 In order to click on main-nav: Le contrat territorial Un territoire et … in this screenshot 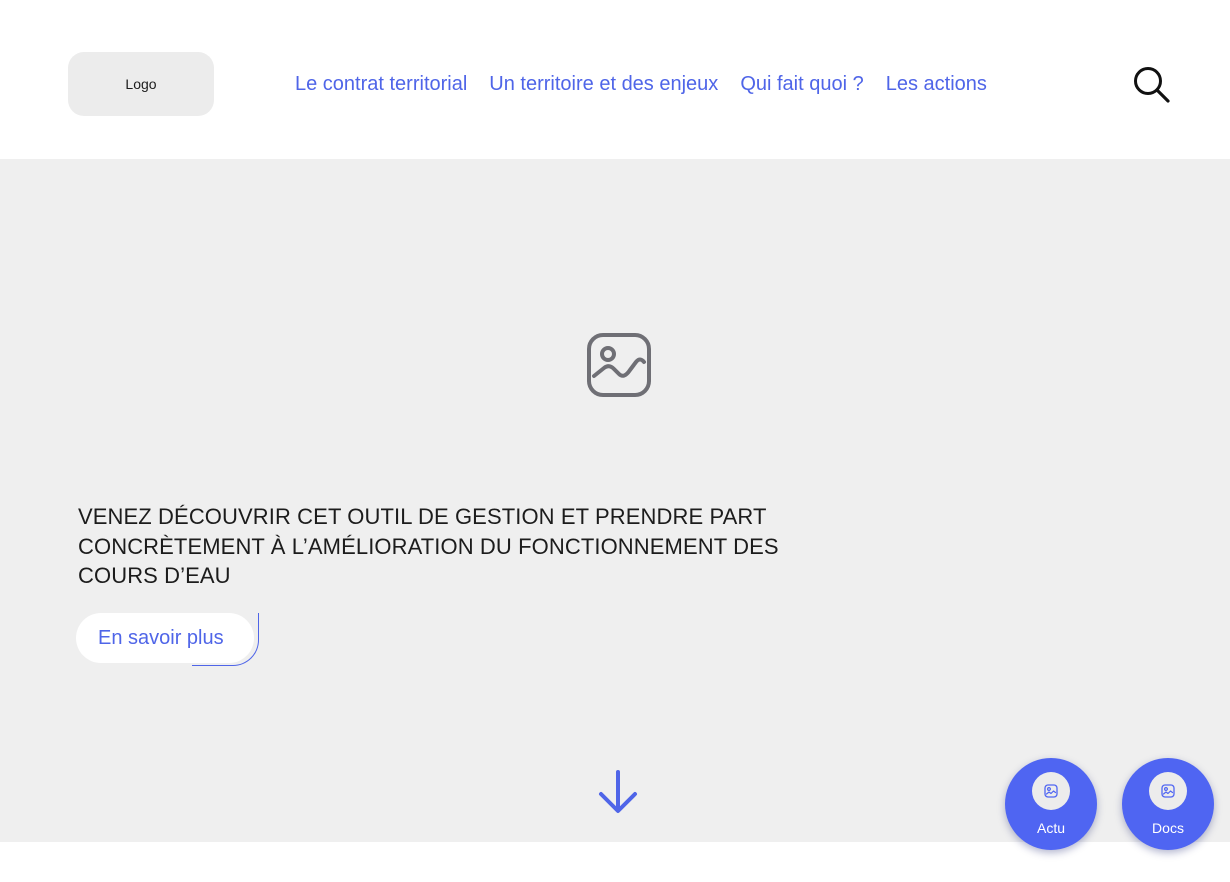, I will do `click(641, 84)`.